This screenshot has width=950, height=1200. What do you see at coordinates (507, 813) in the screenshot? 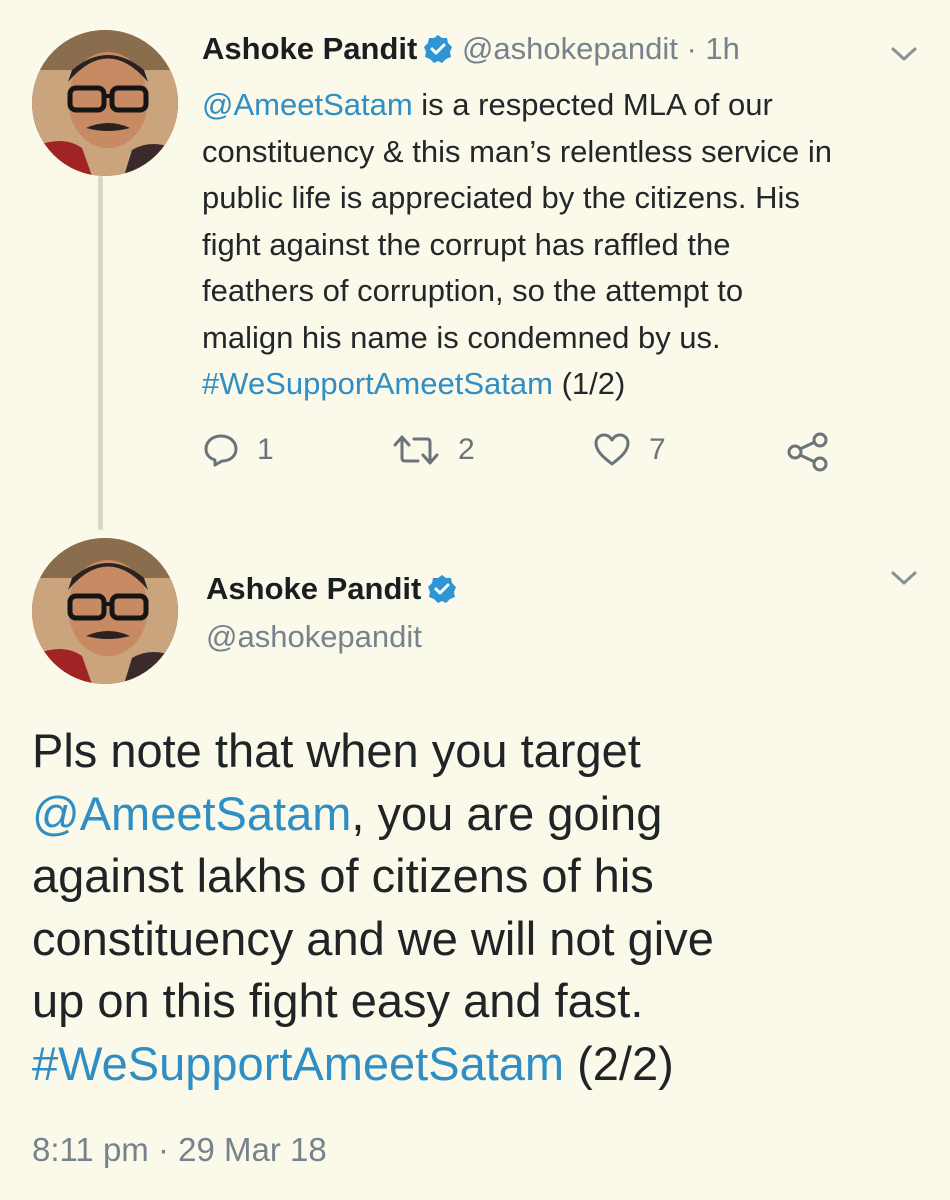
I see `tweet-text-line: , you are going` at bounding box center [507, 813].